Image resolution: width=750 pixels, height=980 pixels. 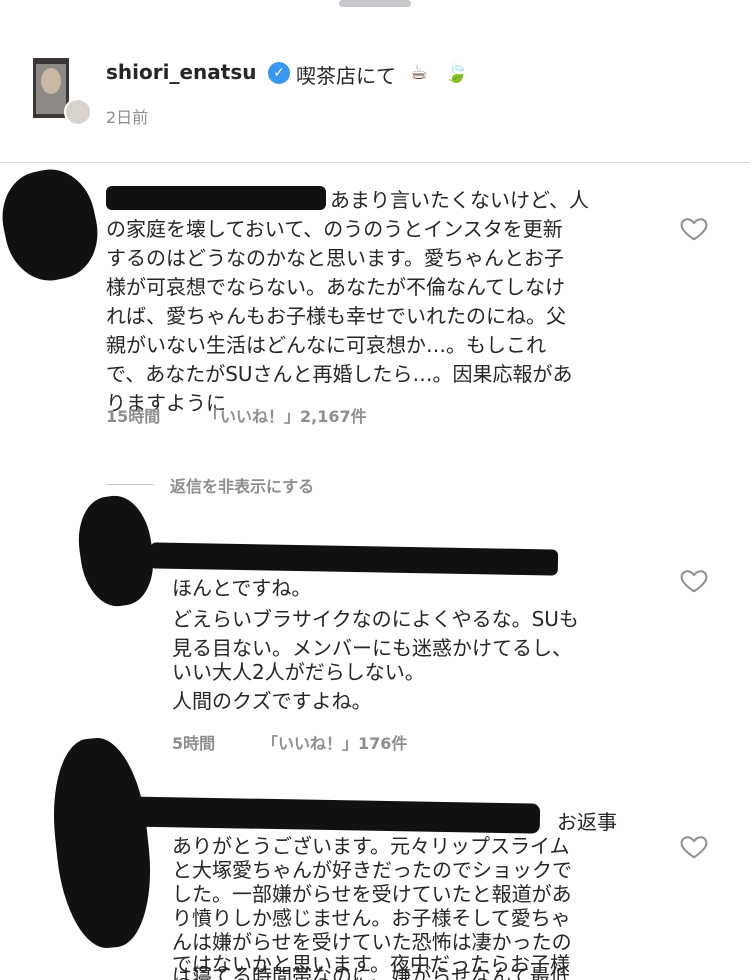 I want to click on verified-badge-icon: ✓, so click(x=279, y=73).